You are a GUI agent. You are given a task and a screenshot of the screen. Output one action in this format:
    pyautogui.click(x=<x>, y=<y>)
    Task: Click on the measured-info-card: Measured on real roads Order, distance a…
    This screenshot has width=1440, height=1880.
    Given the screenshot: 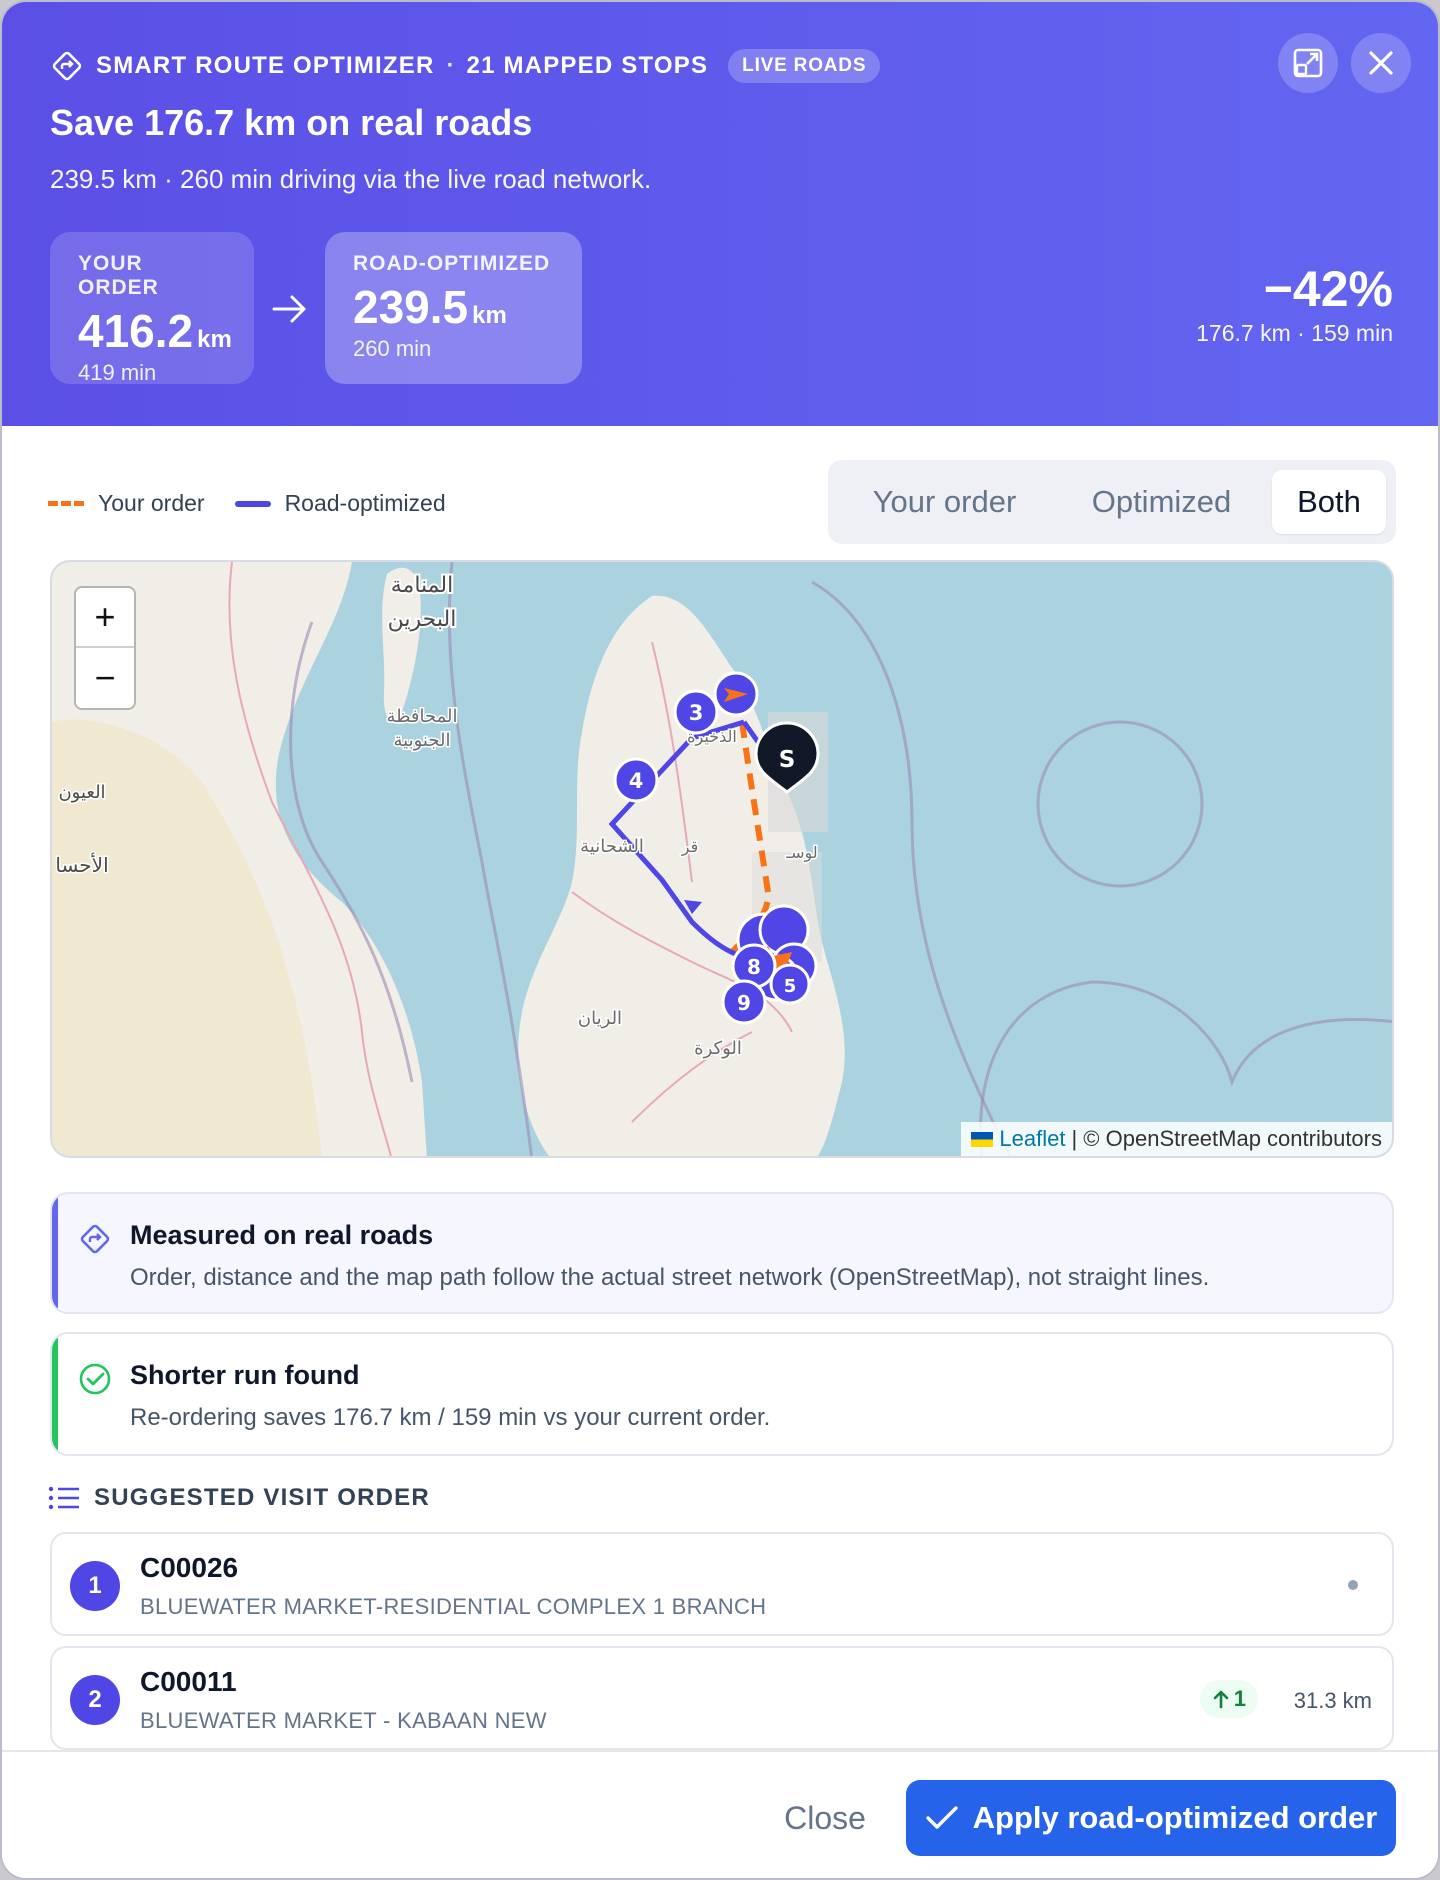 What is the action you would take?
    pyautogui.click(x=722, y=1253)
    